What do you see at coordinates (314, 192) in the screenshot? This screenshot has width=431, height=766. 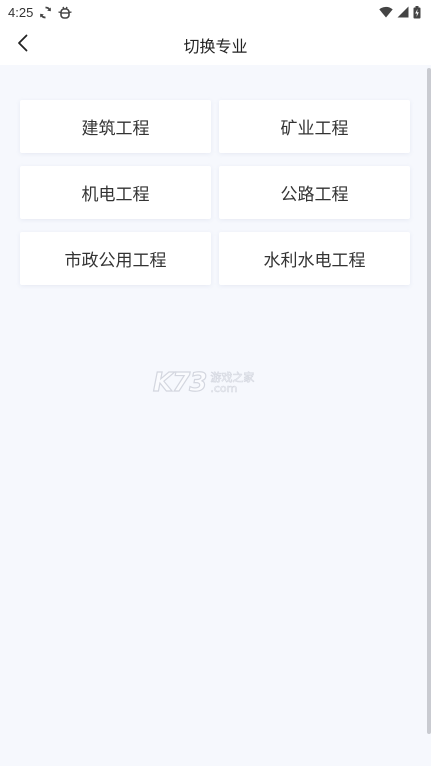 I see `major-option-highway: 公路工程` at bounding box center [314, 192].